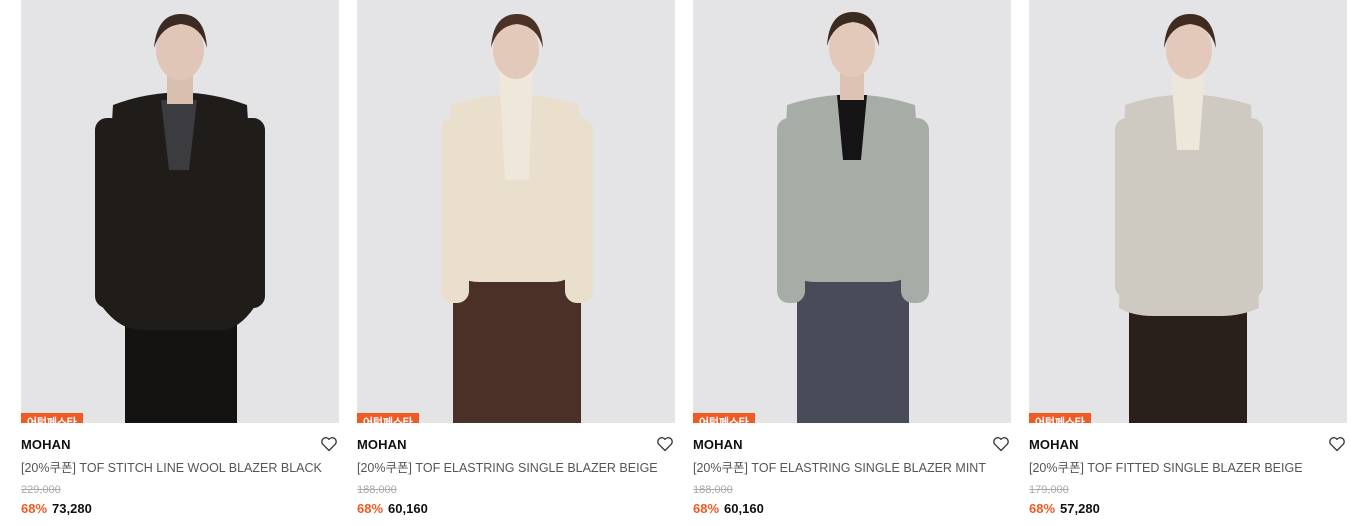  I want to click on inner-shirt-shape, so click(516, 125).